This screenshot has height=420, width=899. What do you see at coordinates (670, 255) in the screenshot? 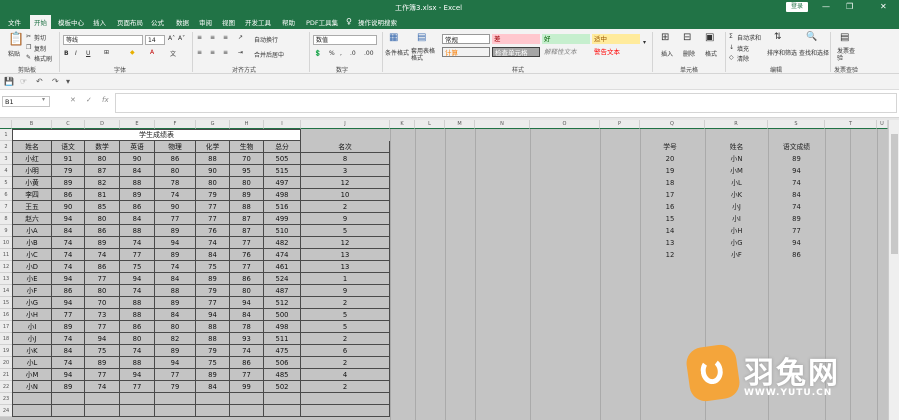
I see `side-cell: 12` at bounding box center [670, 255].